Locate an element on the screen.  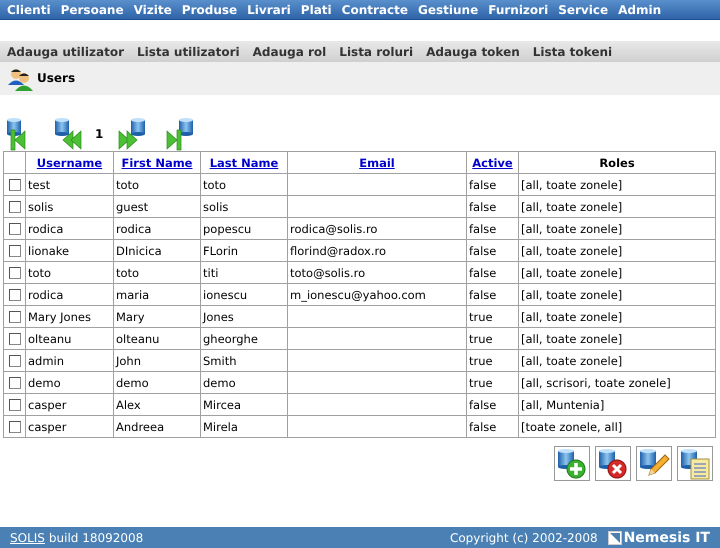
list-record-icon is located at coordinates (695, 463).